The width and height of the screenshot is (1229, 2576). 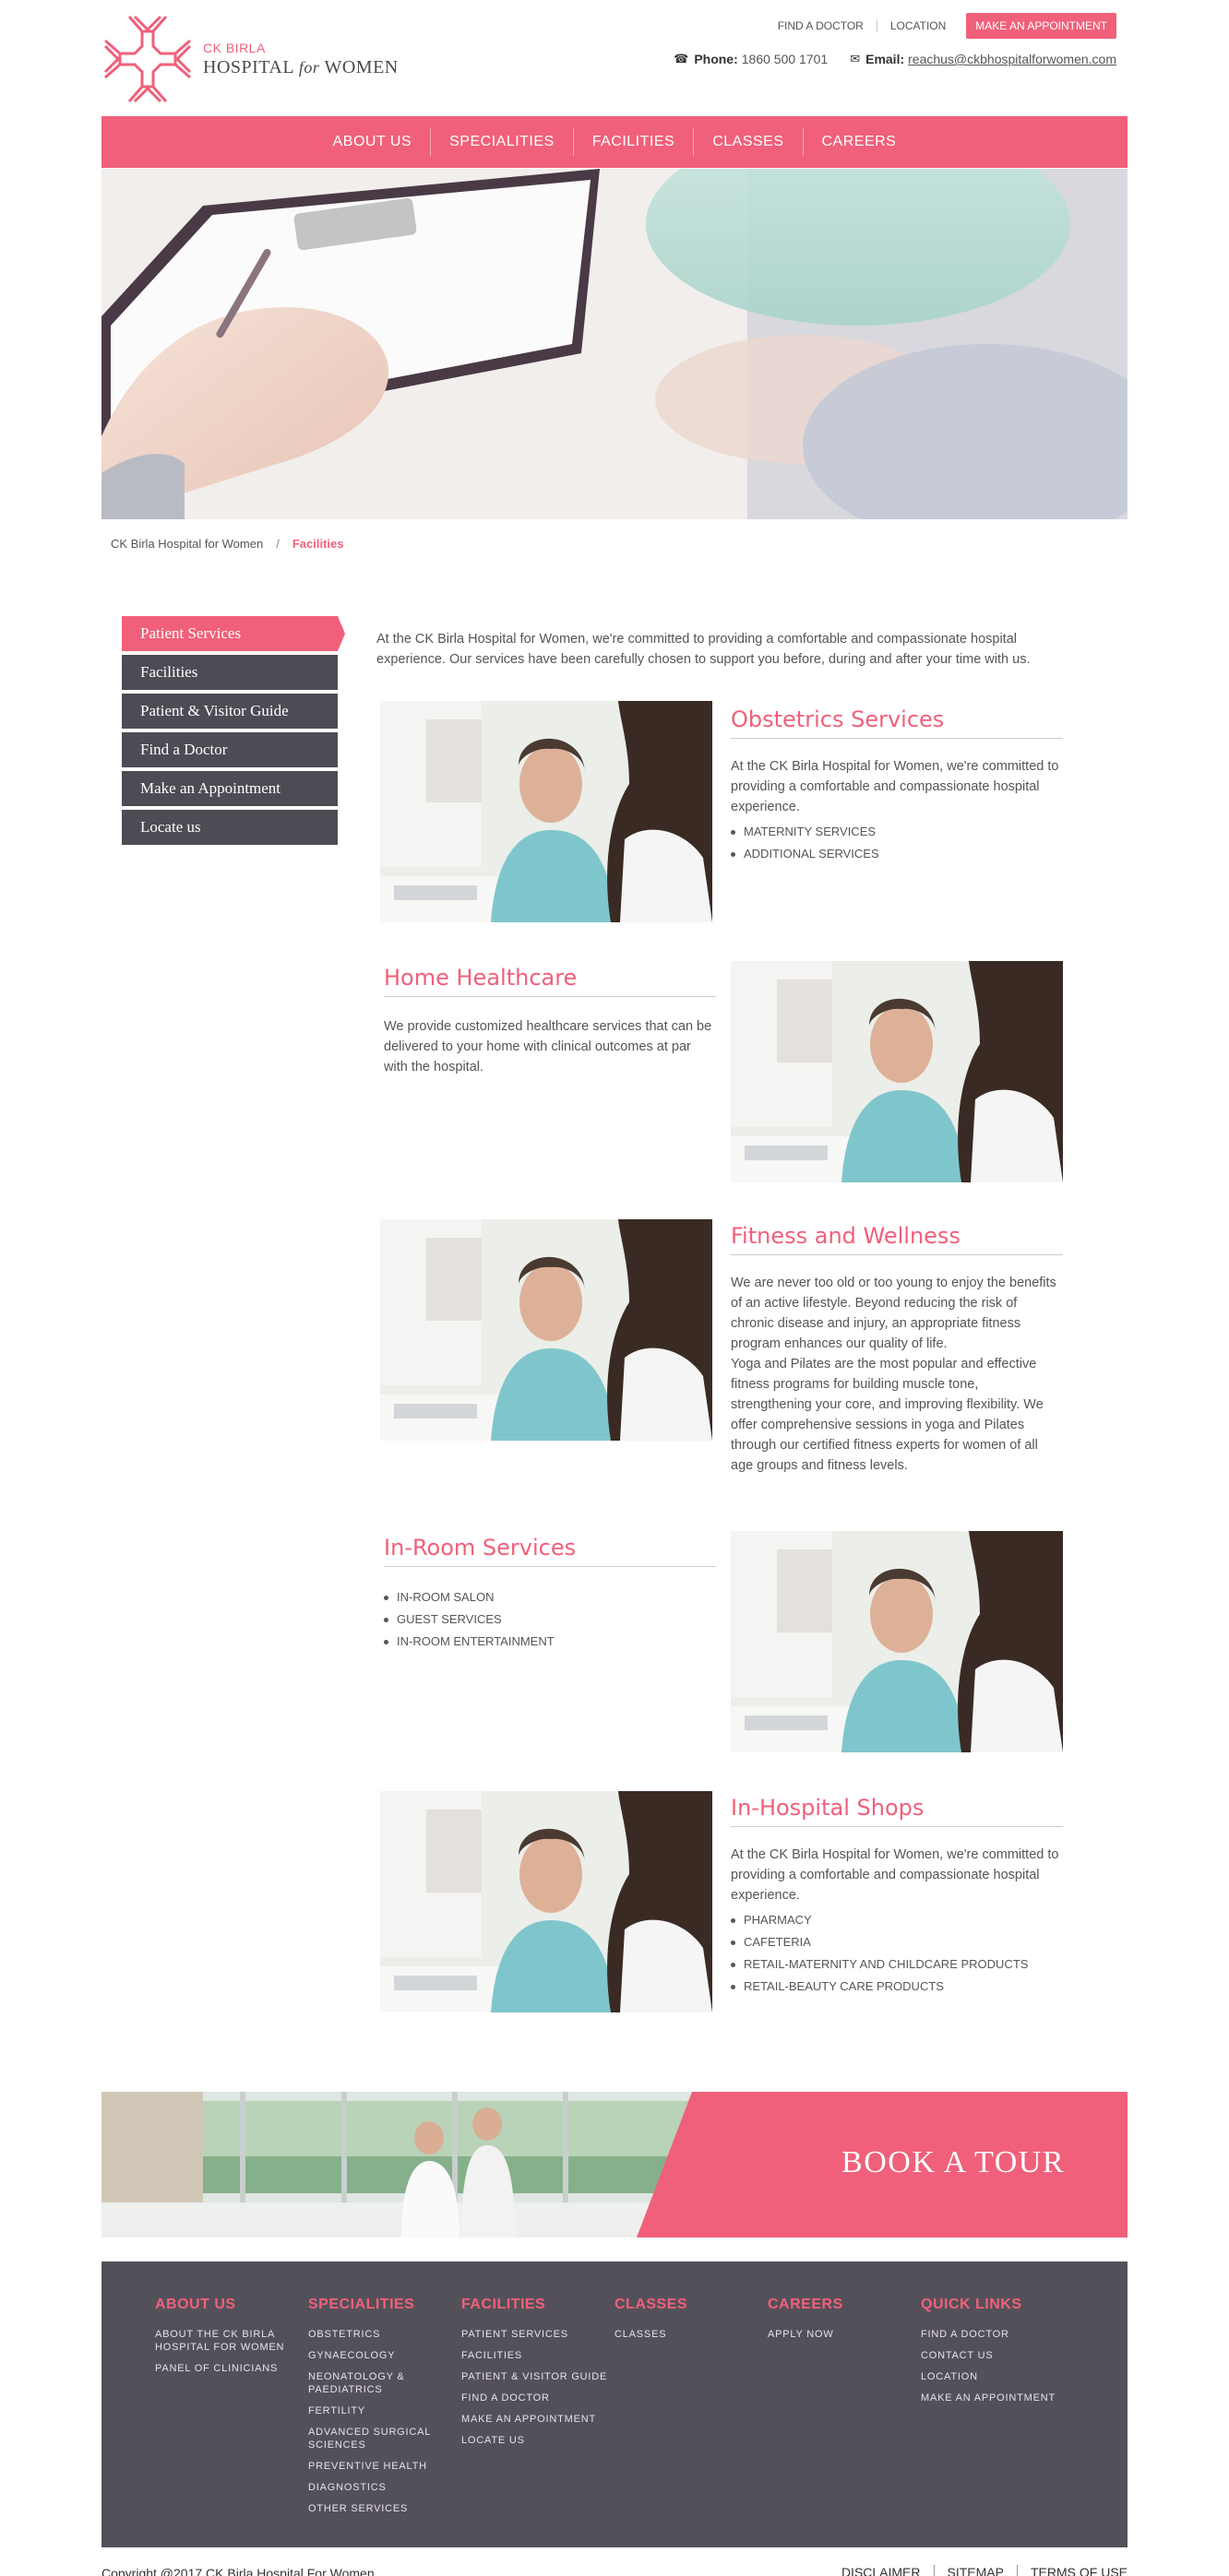 I want to click on list-item: PHARMACY, so click(x=897, y=1920).